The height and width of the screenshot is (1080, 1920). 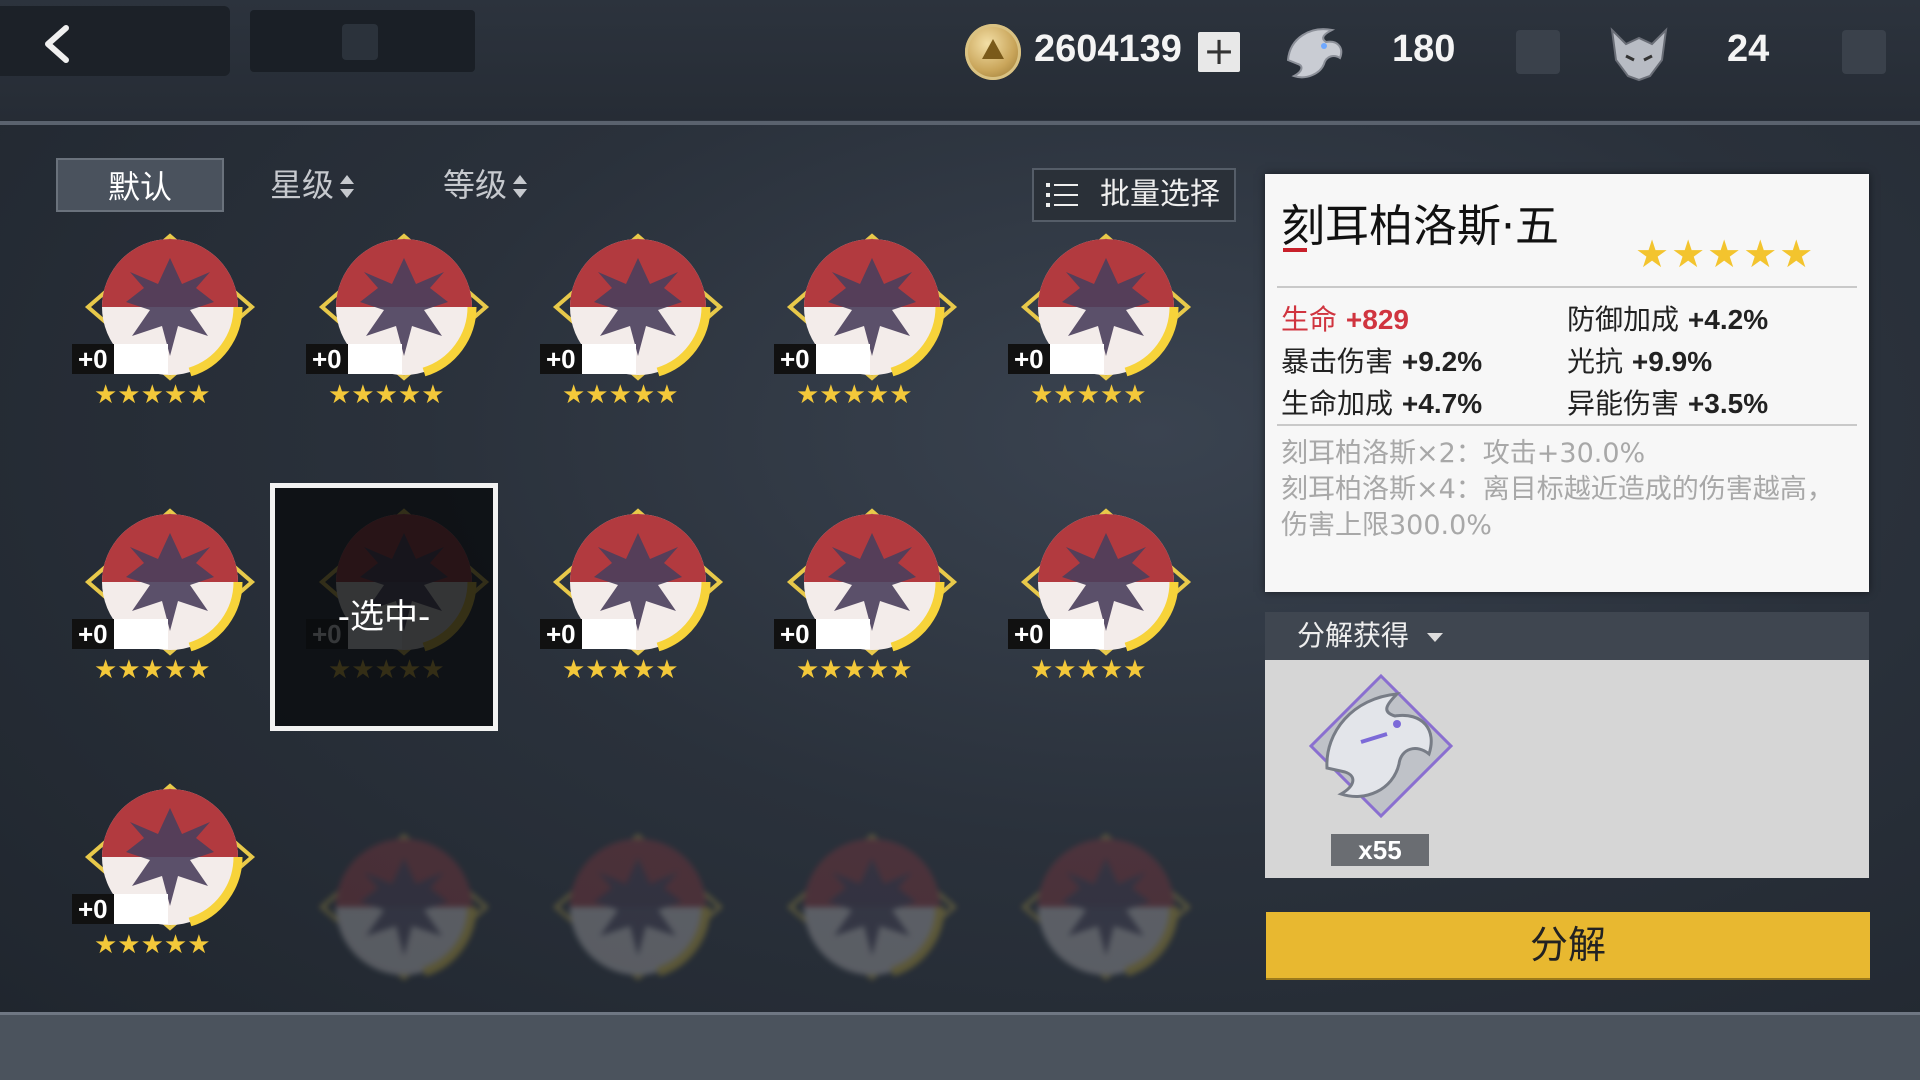 What do you see at coordinates (1442, 361) in the screenshot?
I see `sub-stat-value: +9.2%` at bounding box center [1442, 361].